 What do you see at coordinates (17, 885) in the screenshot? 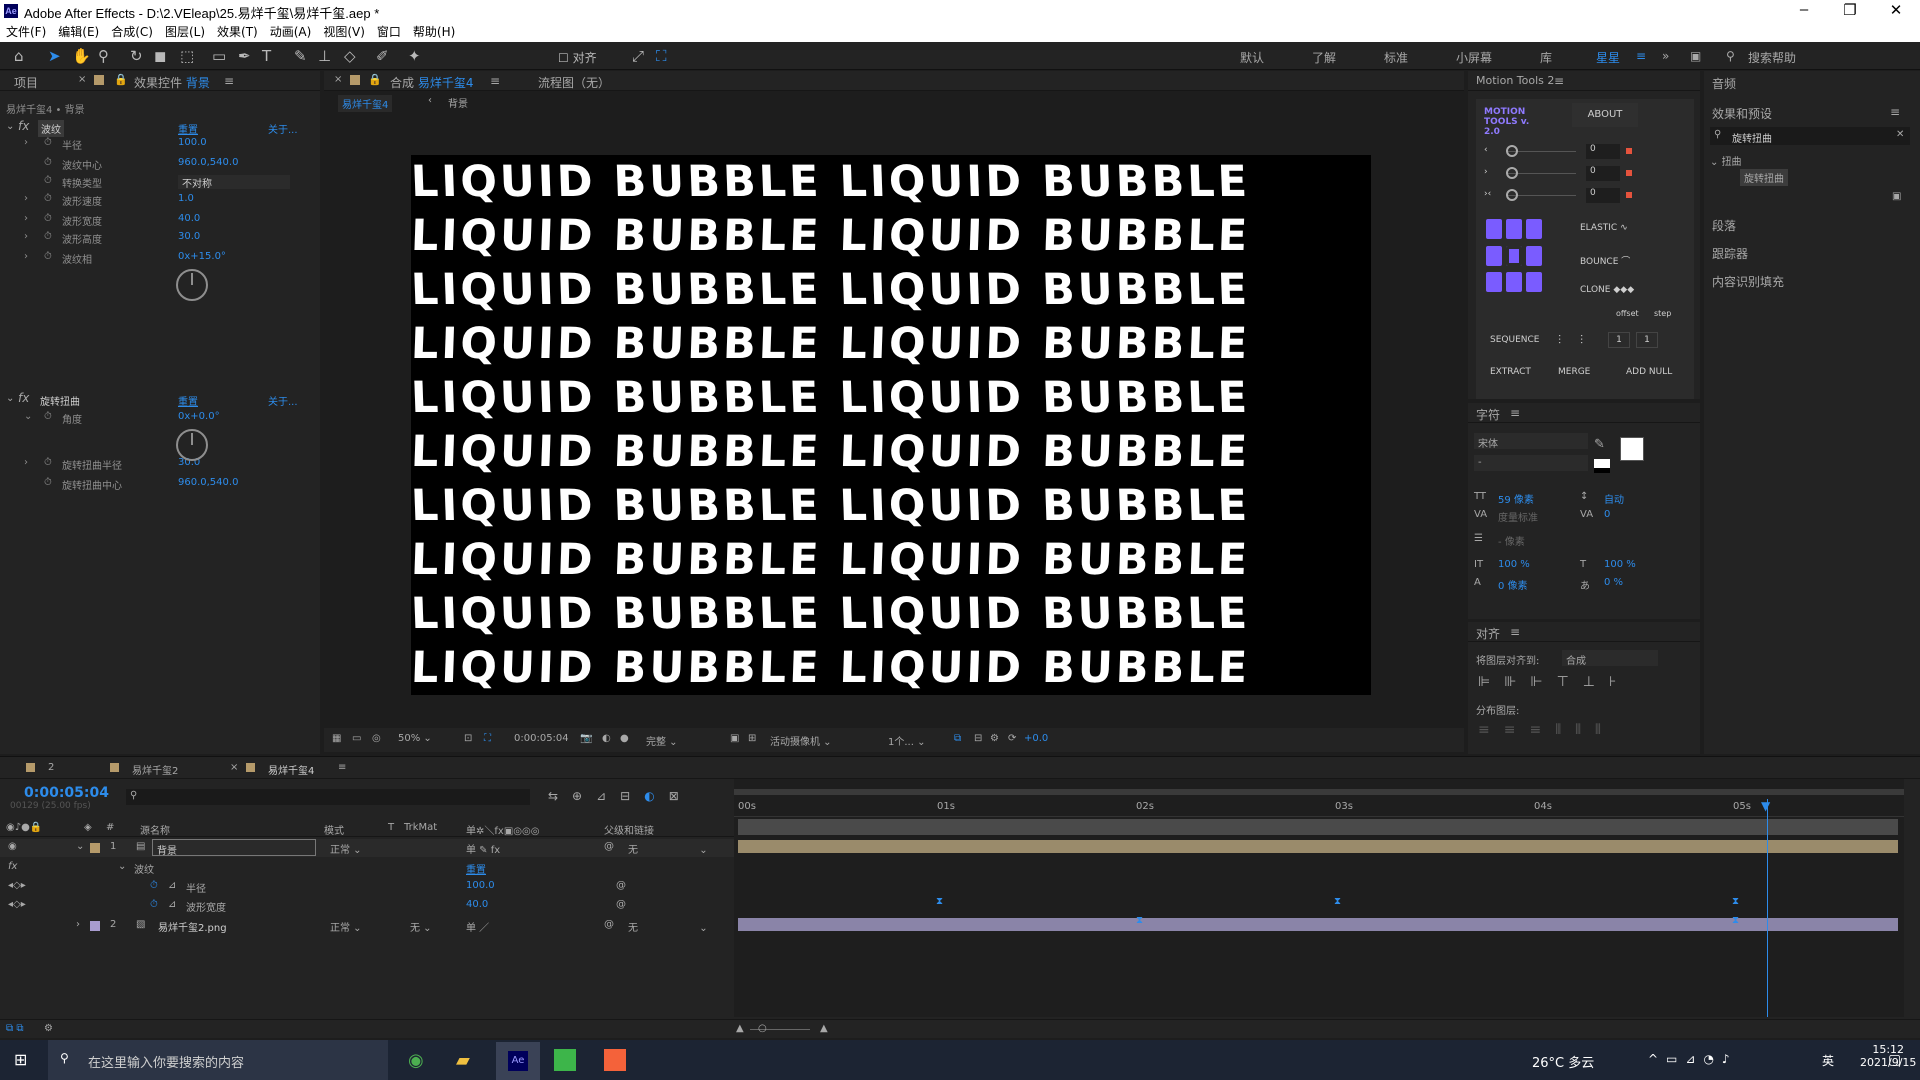
I see `keyframe-nav-icon: ◂◇▸` at bounding box center [17, 885].